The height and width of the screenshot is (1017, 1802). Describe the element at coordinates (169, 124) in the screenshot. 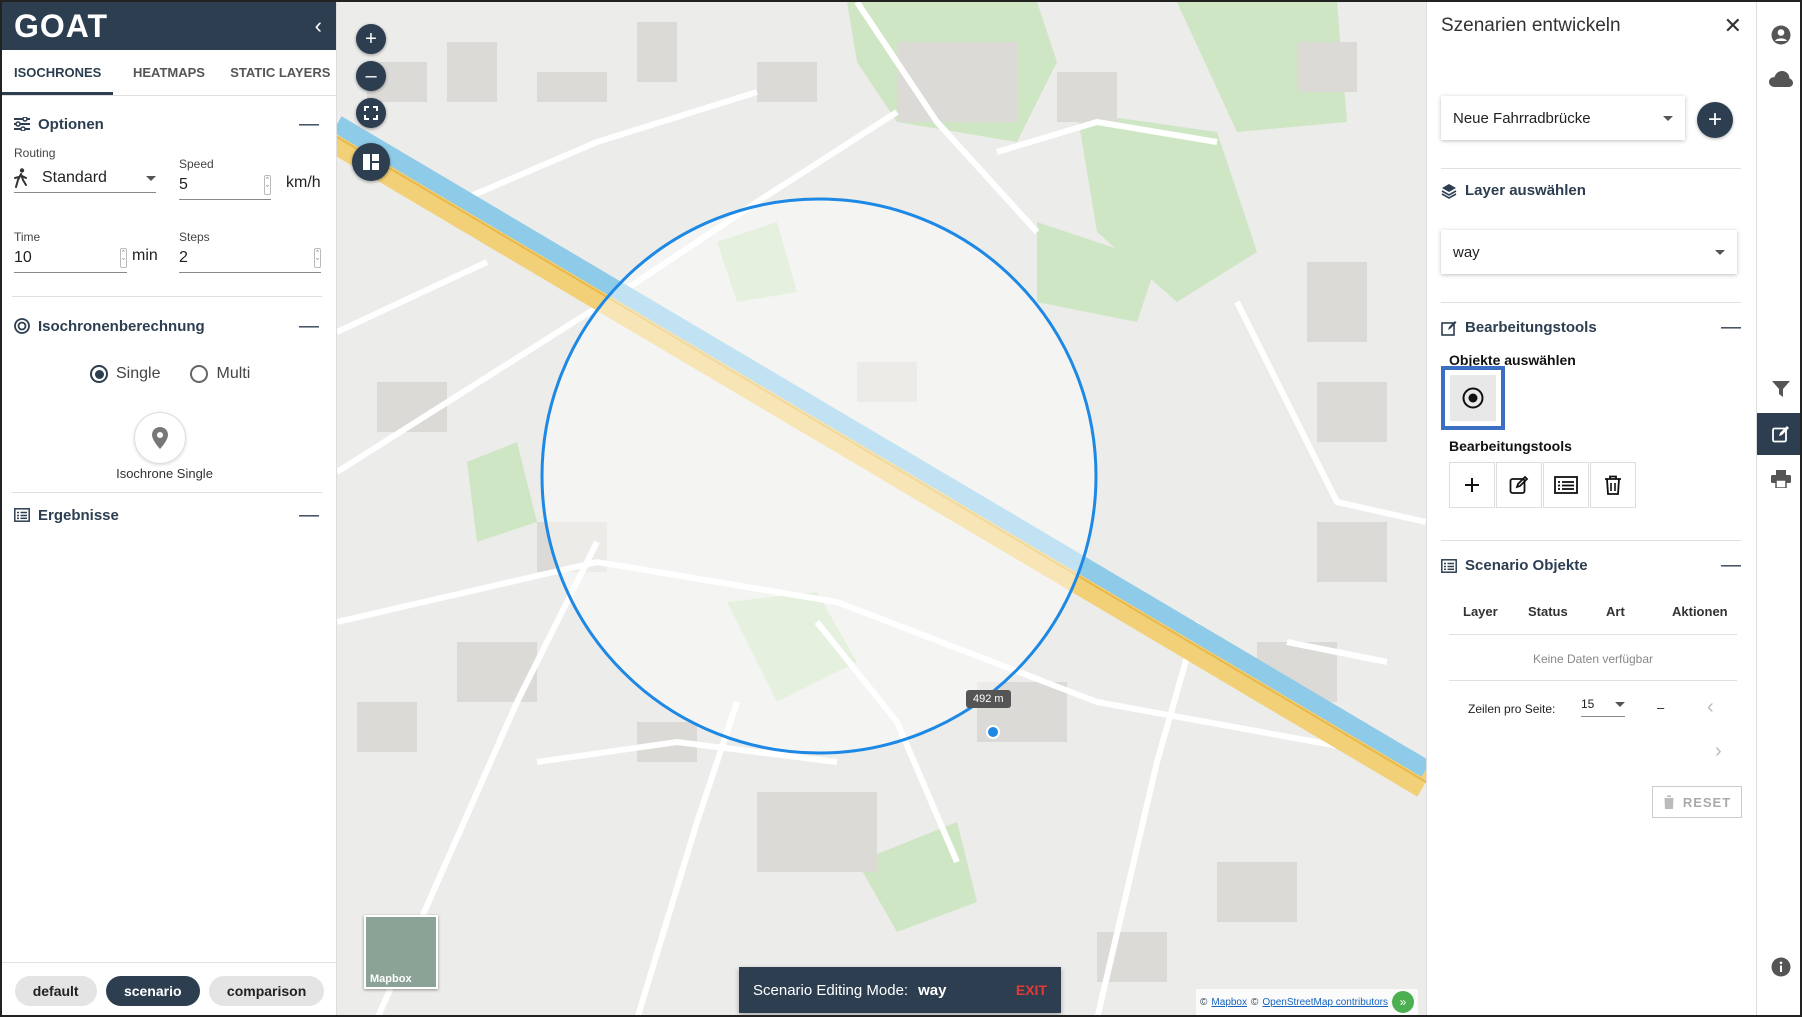

I see `options-section-header: Optionen —` at that location.